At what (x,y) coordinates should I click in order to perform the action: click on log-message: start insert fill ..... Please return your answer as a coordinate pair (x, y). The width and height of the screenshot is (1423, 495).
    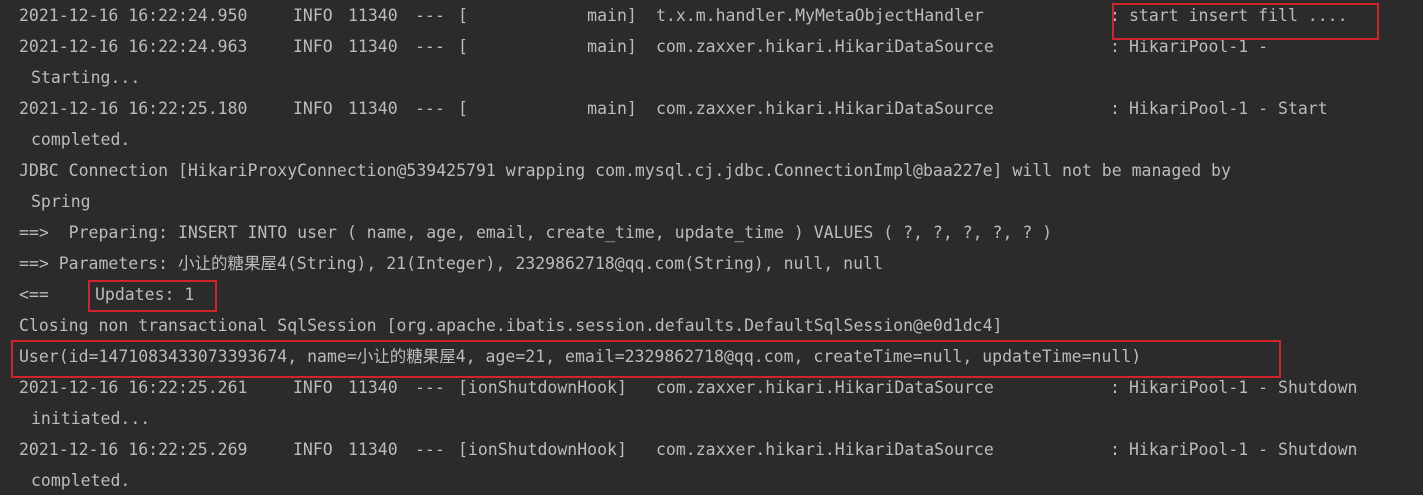
    Looking at the image, I should click on (1238, 15).